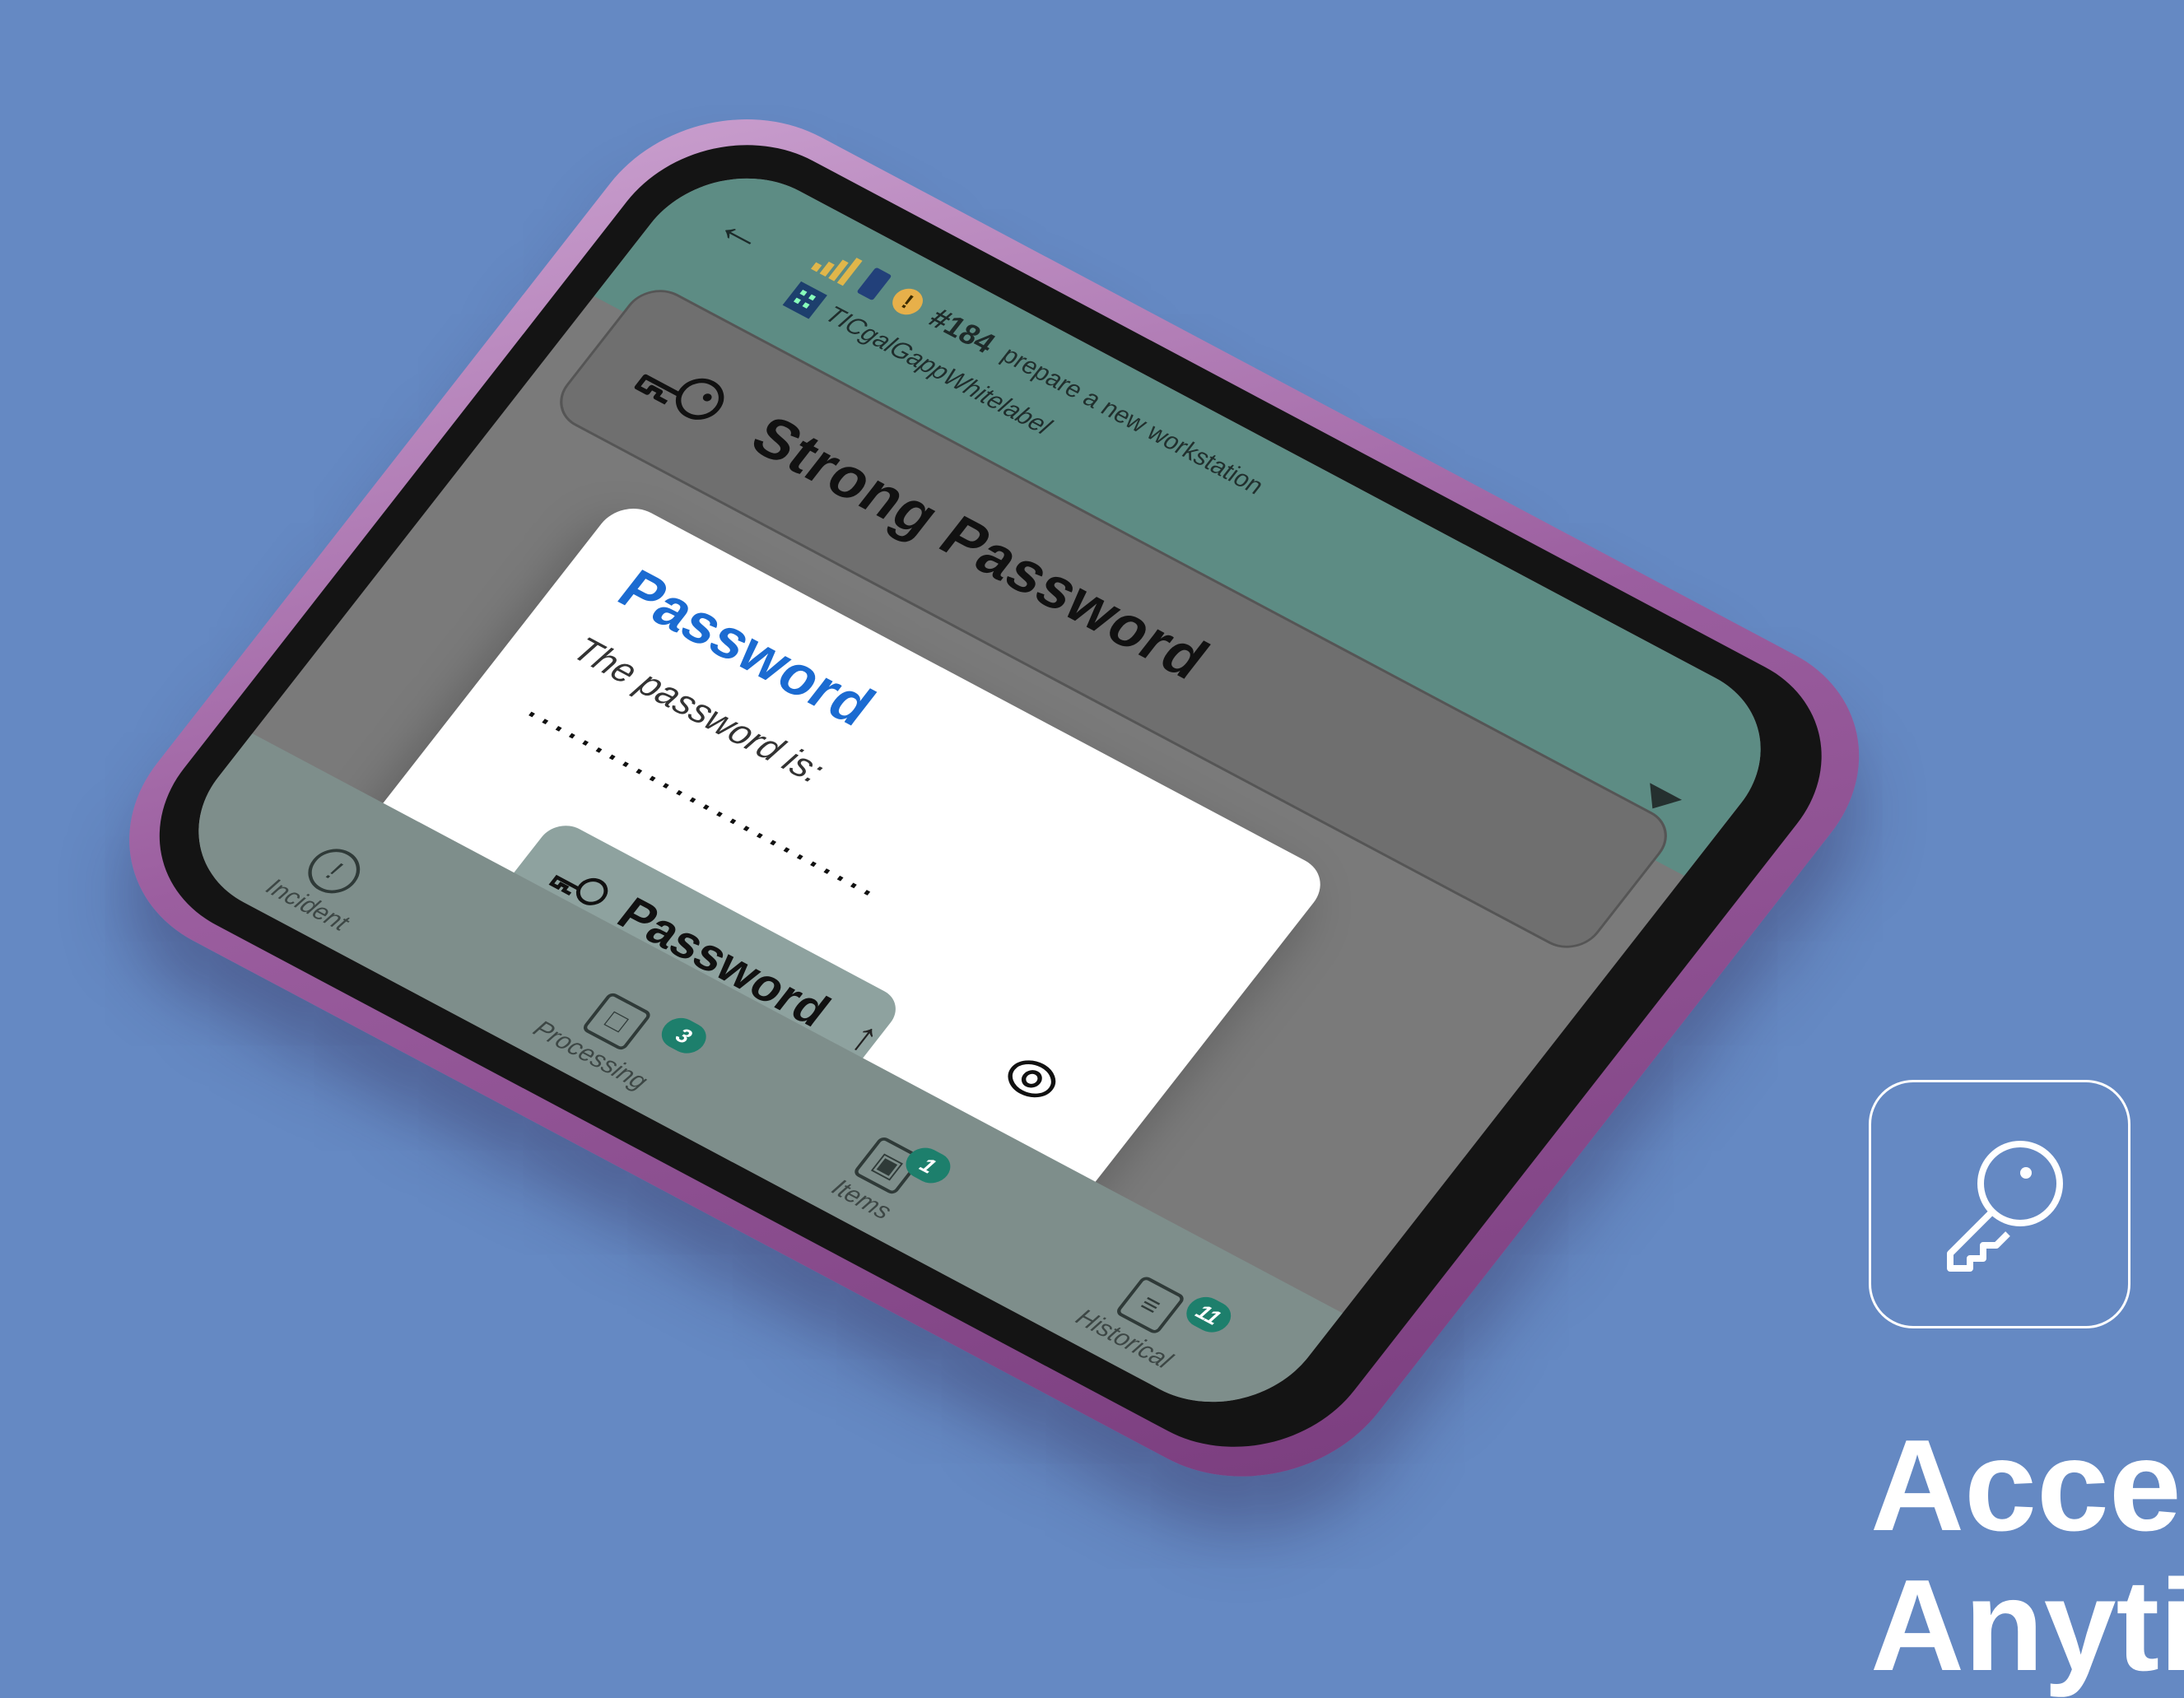  I want to click on nav-item-items: ▣ 1 Items, so click(891, 1179).